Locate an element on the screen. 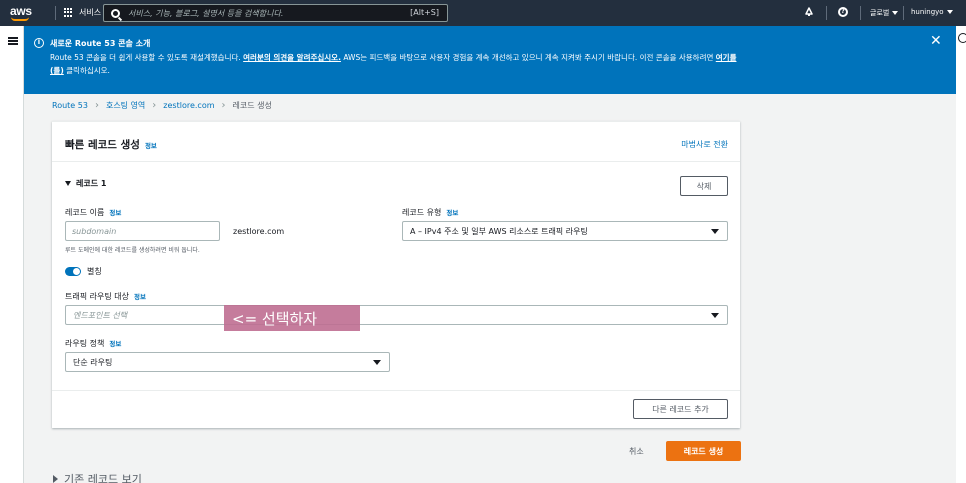 The height and width of the screenshot is (483, 966). grid-icon is located at coordinates (69, 12).